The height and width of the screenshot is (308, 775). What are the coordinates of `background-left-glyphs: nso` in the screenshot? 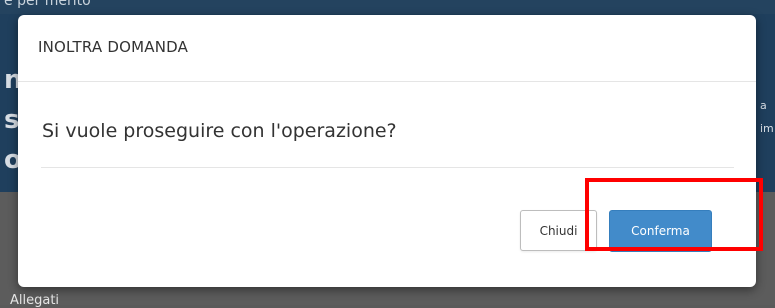 It's located at (13, 120).